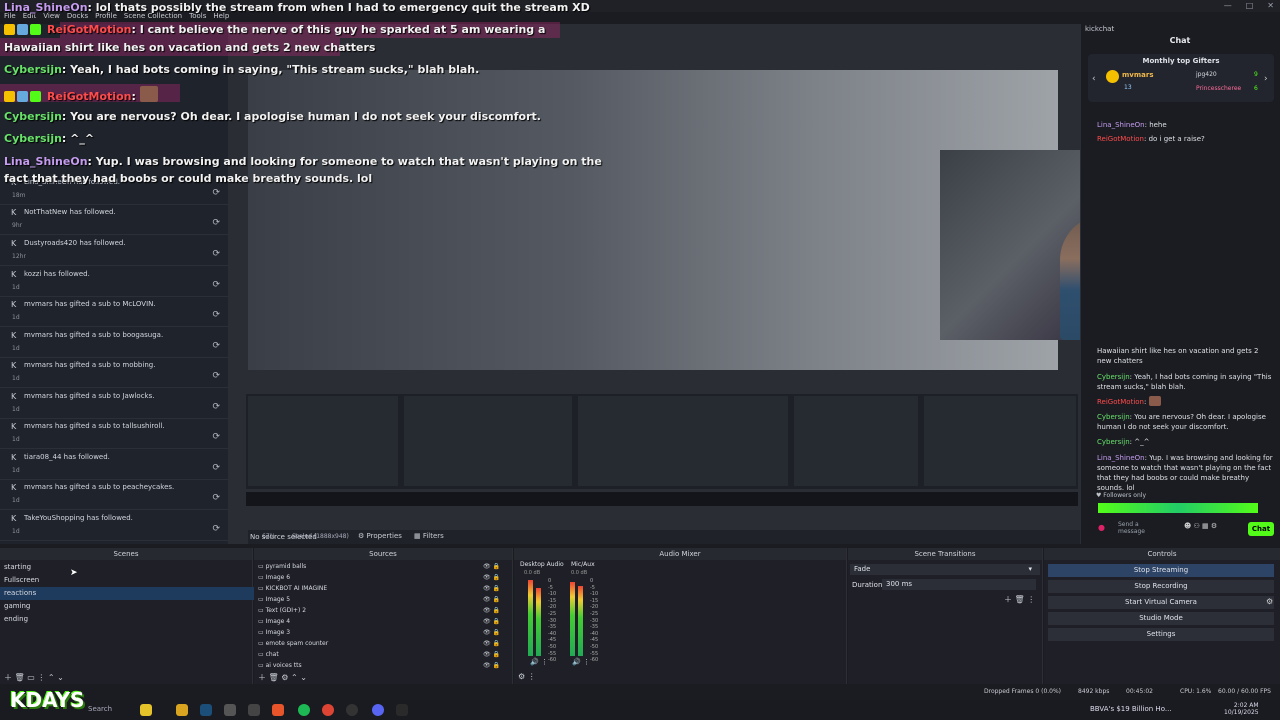  What do you see at coordinates (328, 710) in the screenshot?
I see `chrome-icon` at bounding box center [328, 710].